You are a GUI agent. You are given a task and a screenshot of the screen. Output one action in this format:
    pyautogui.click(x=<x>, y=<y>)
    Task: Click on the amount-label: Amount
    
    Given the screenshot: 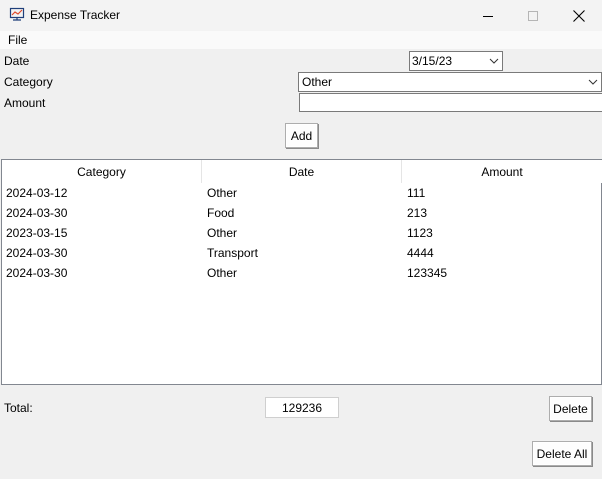 What is the action you would take?
    pyautogui.click(x=25, y=103)
    